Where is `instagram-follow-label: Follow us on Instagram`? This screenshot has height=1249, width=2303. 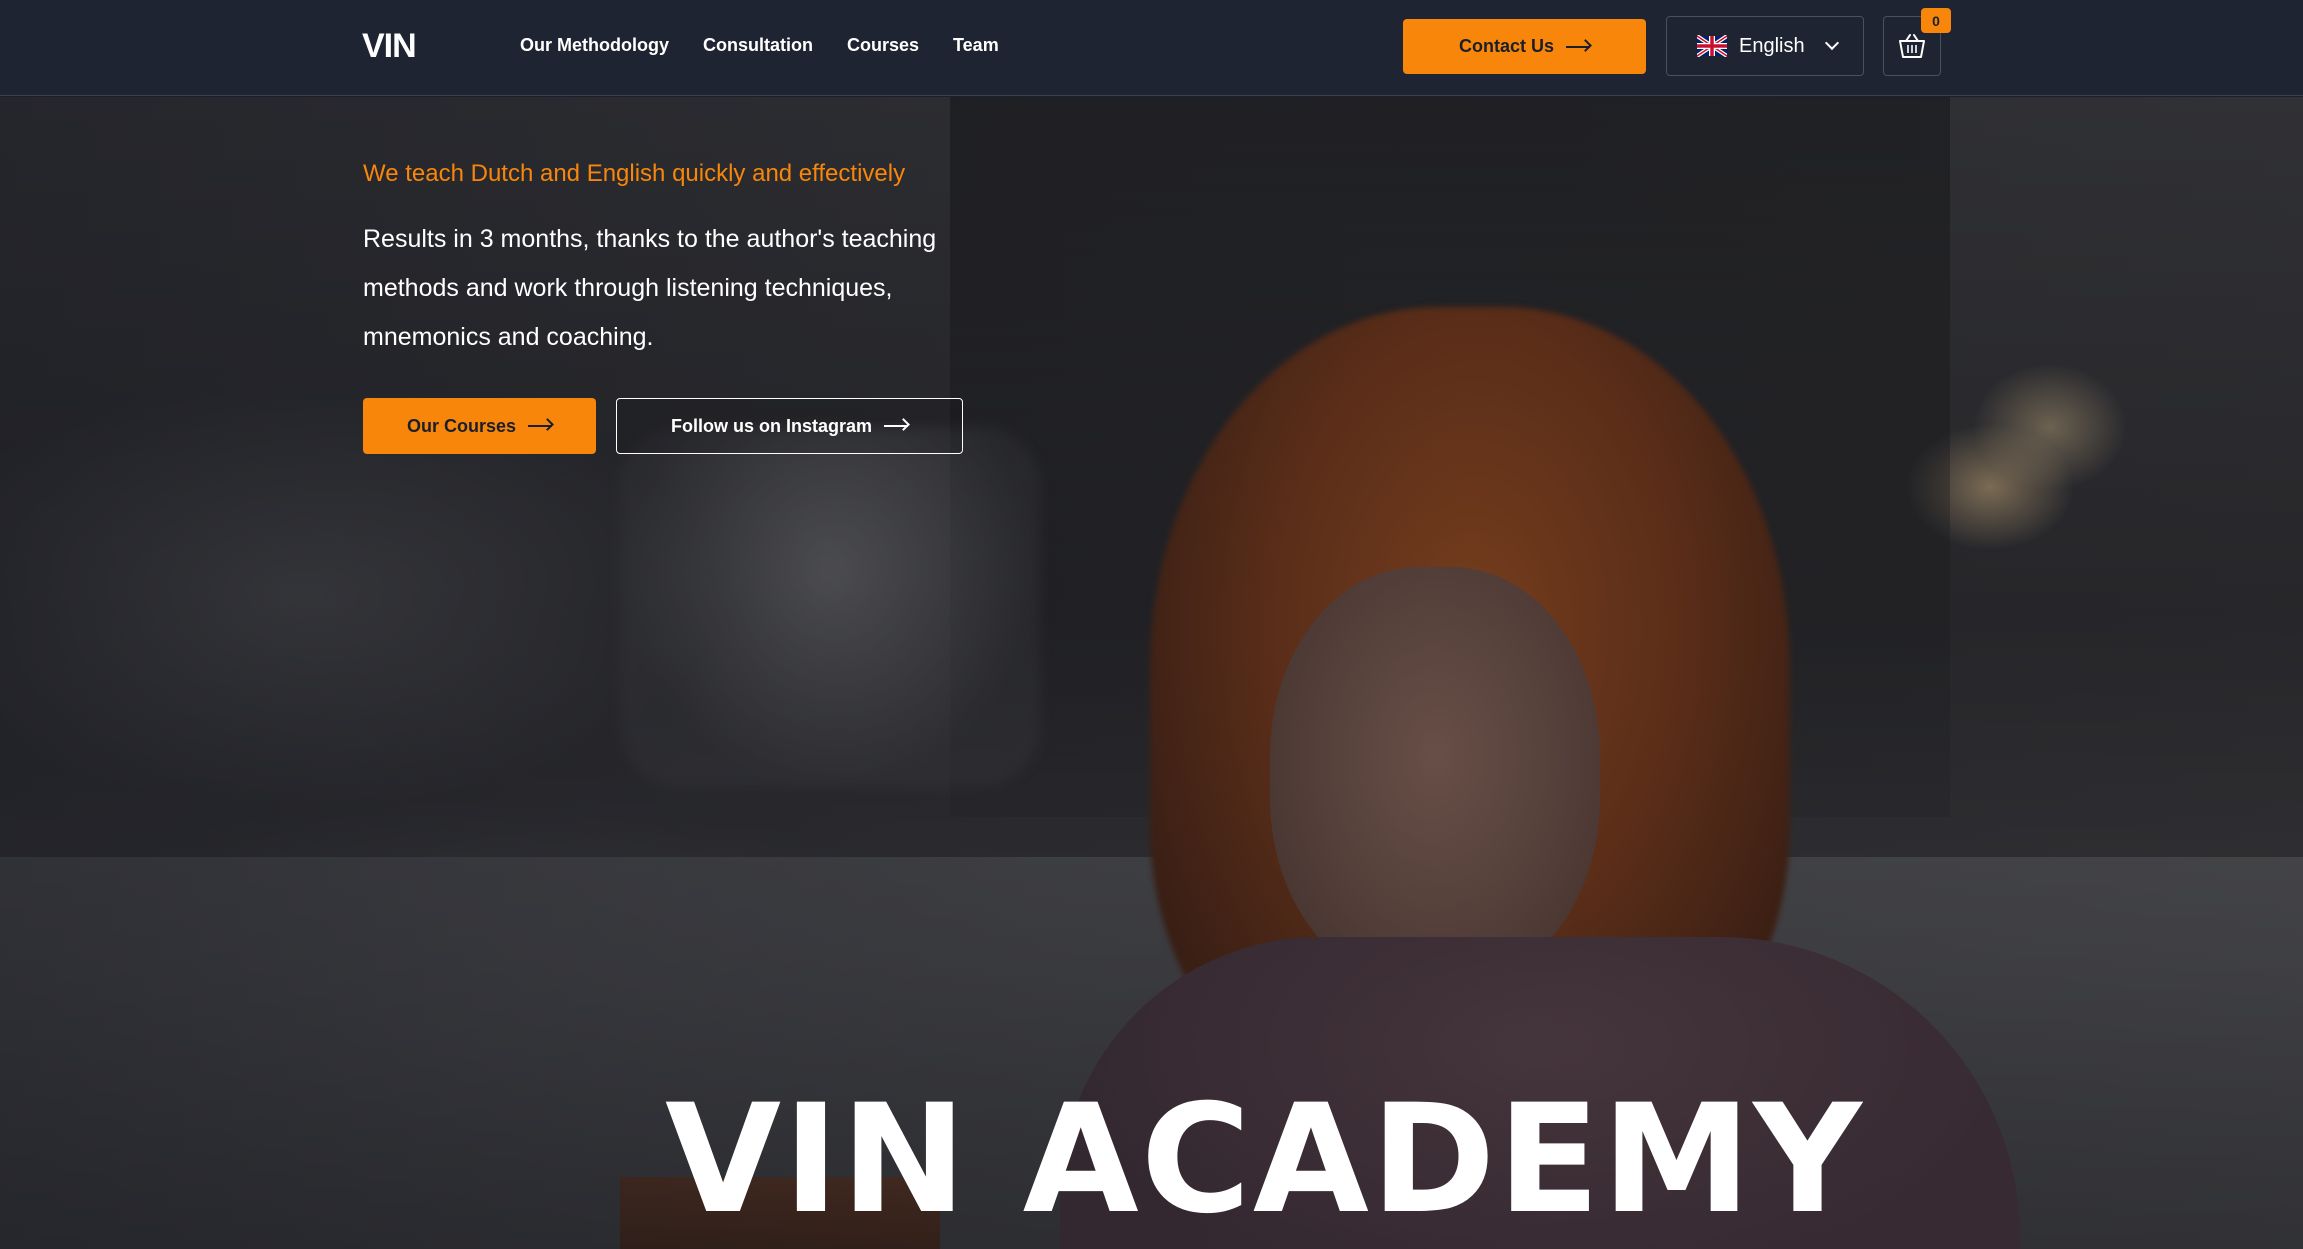
instagram-follow-label: Follow us on Instagram is located at coordinates (771, 425).